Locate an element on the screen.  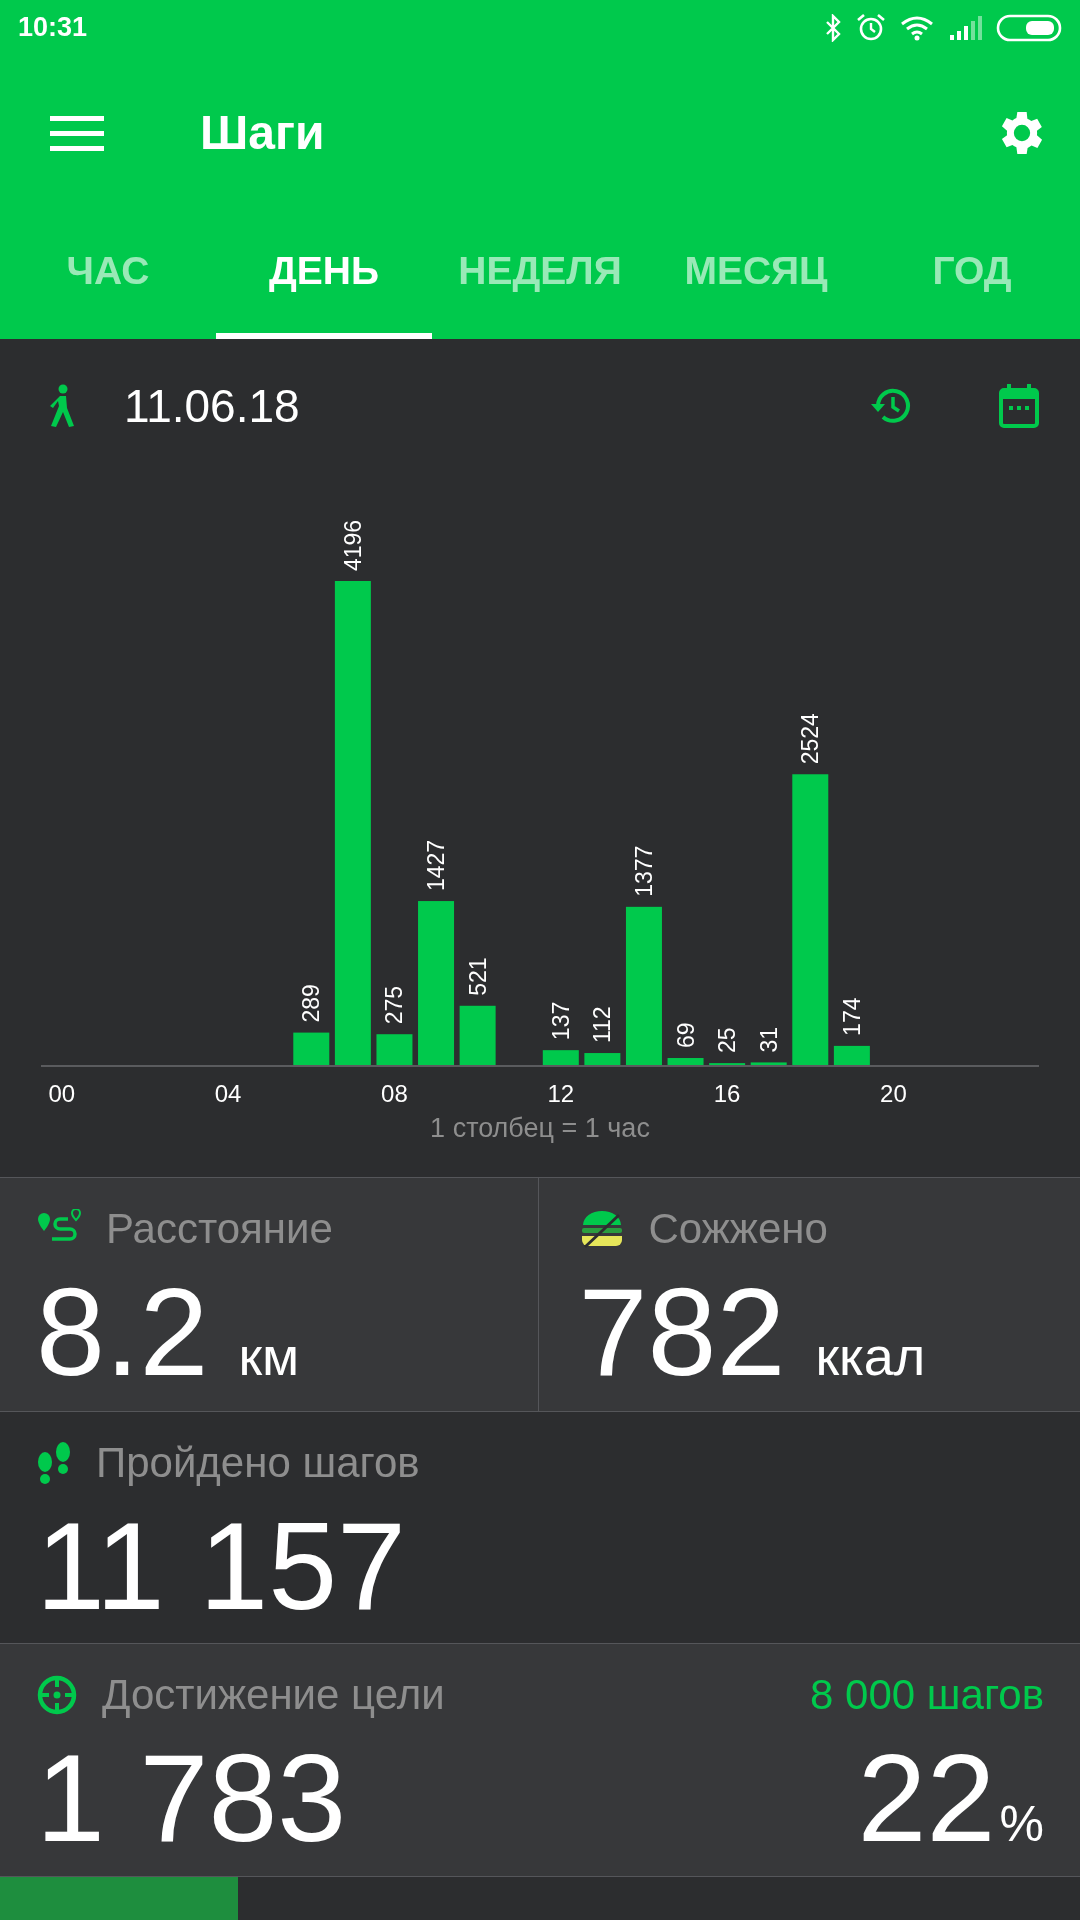
walking-person-icon is located at coordinates (62, 405).